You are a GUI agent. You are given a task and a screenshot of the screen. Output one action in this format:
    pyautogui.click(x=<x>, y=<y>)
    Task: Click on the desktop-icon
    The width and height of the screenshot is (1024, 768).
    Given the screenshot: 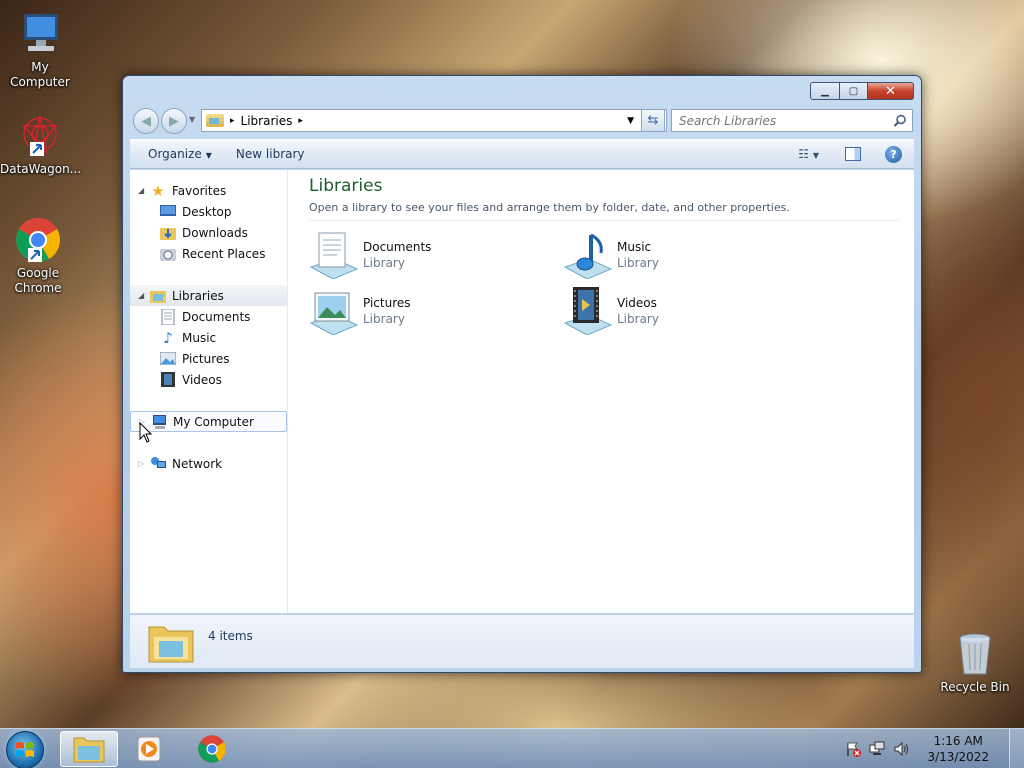 What is the action you would take?
    pyautogui.click(x=168, y=212)
    